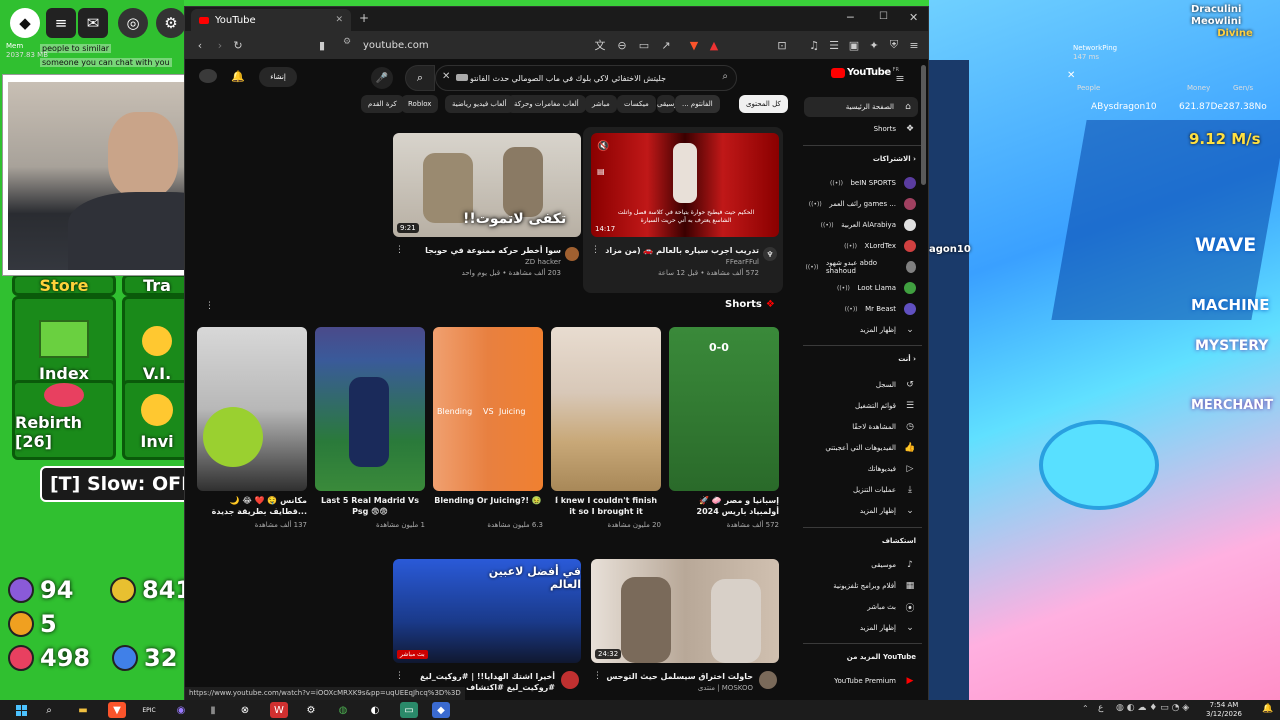 The width and height of the screenshot is (1280, 720). I want to click on voice-search-icon: 🎤, so click(382, 78).